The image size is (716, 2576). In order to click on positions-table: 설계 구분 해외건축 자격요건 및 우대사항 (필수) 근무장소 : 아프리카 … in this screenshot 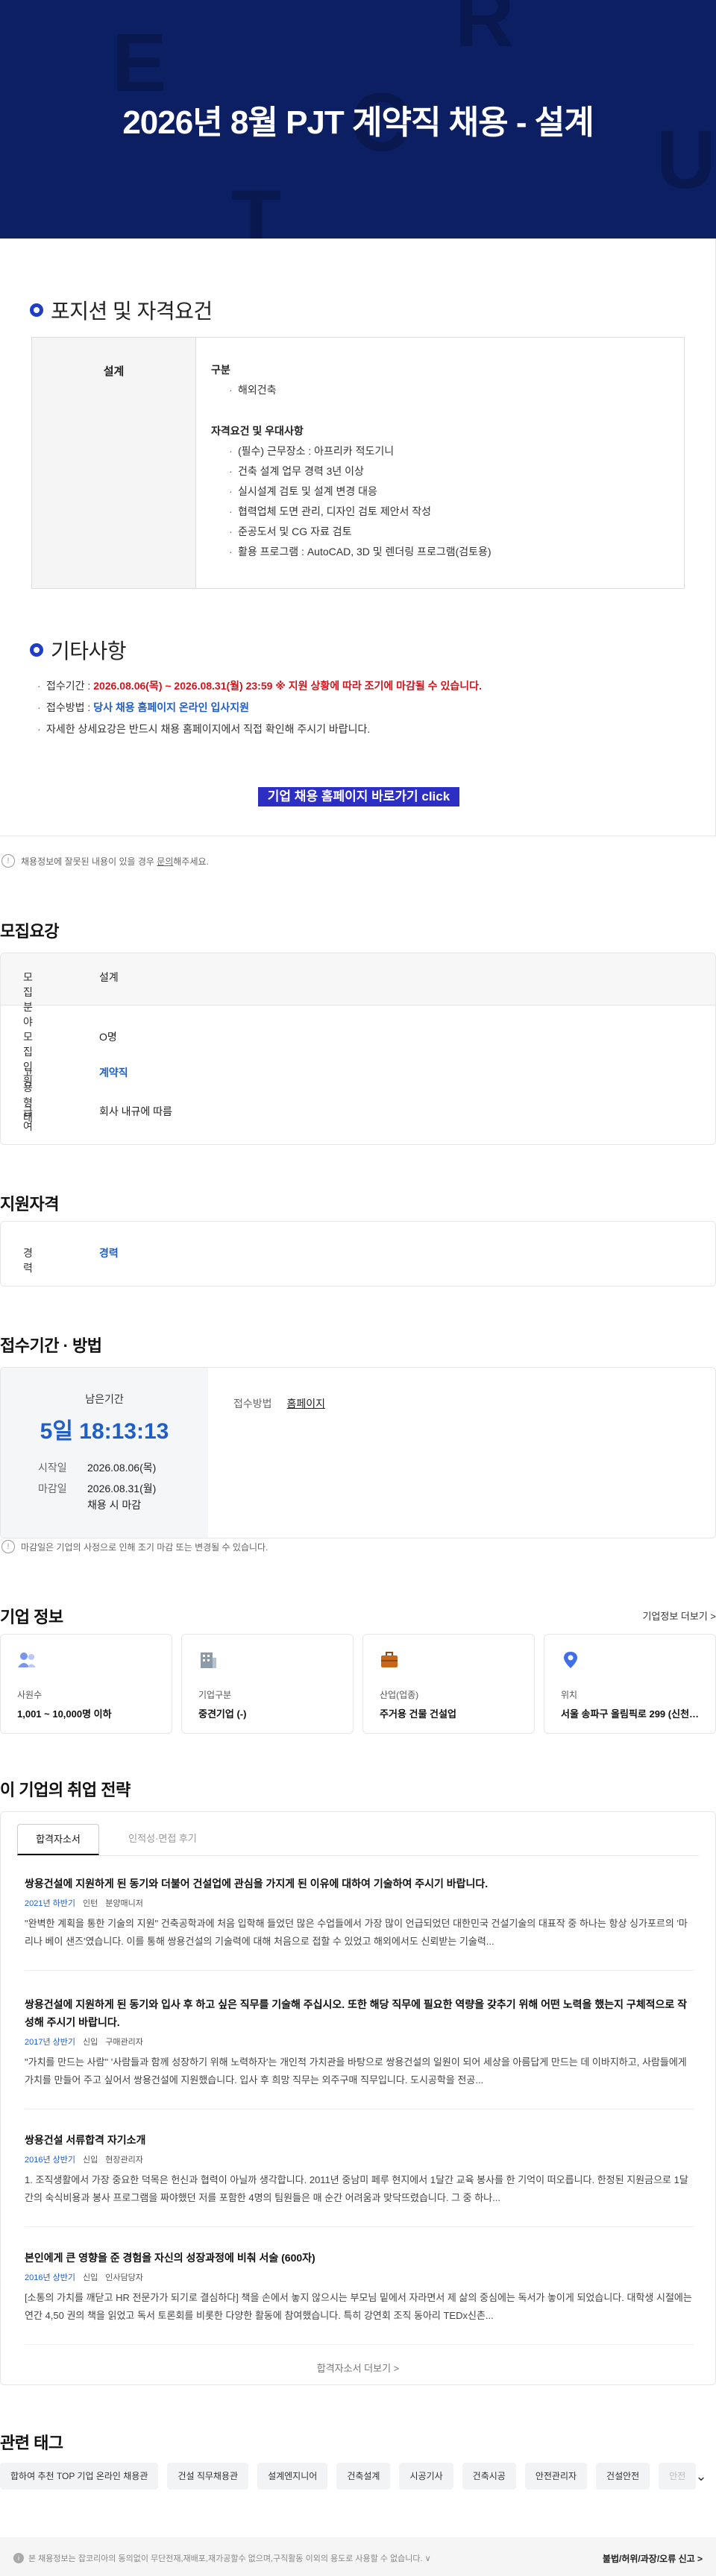, I will do `click(358, 463)`.